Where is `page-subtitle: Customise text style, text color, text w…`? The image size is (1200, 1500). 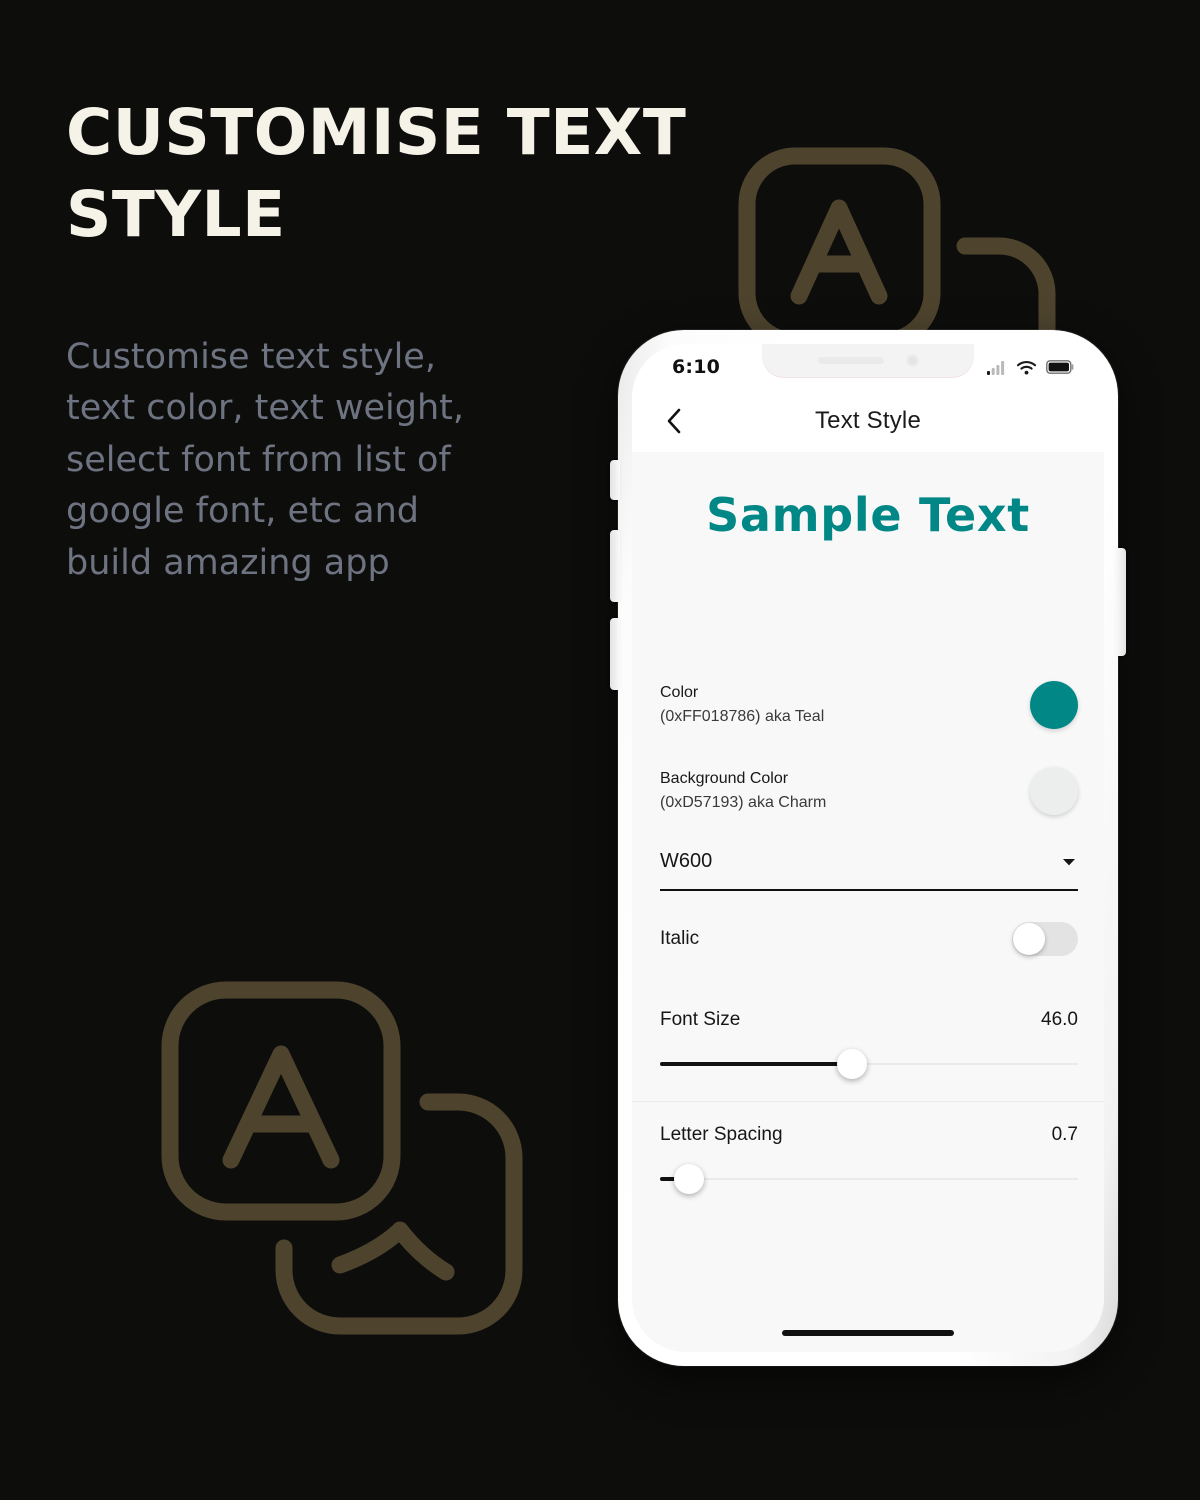
page-subtitle: Customise text style, text color, text w… is located at coordinates (265, 460).